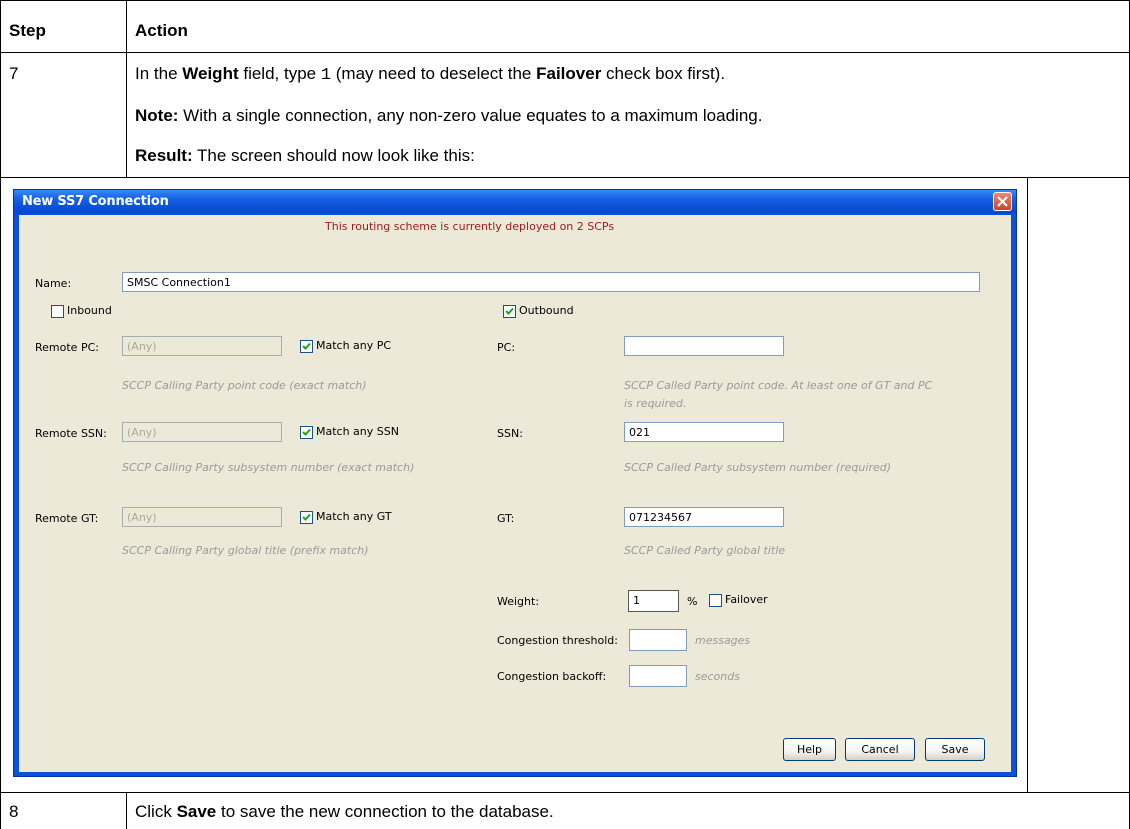 This screenshot has width=1130, height=829. What do you see at coordinates (557, 640) in the screenshot?
I see `congestion-threshold-label: Congestion threshold:` at bounding box center [557, 640].